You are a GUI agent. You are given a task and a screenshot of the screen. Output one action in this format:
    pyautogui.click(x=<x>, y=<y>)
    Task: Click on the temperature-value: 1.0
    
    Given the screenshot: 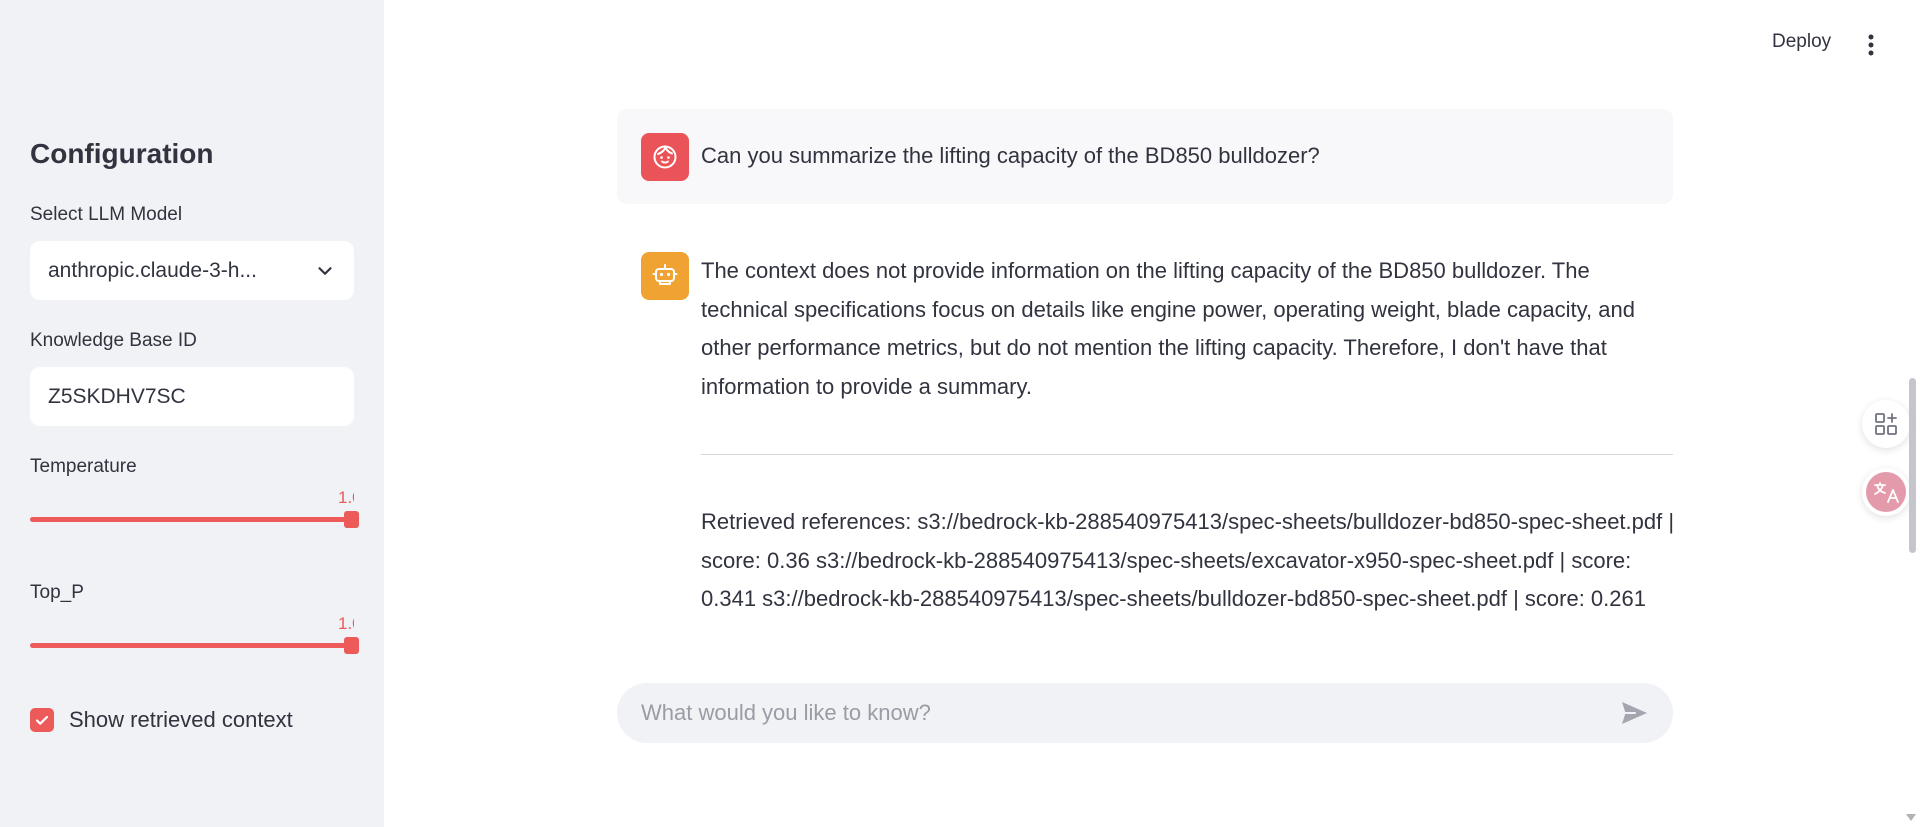 What is the action you would take?
    pyautogui.click(x=346, y=497)
    